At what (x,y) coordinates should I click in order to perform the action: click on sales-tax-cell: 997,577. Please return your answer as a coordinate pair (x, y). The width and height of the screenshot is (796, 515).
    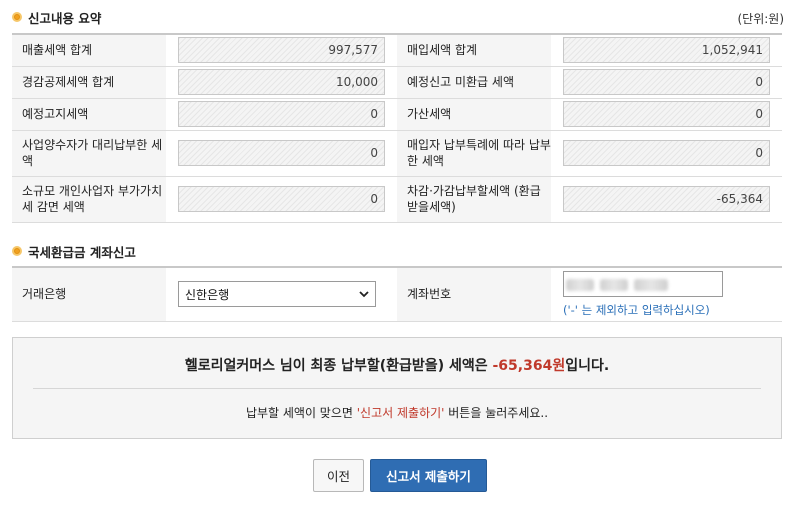
    Looking at the image, I should click on (281, 50).